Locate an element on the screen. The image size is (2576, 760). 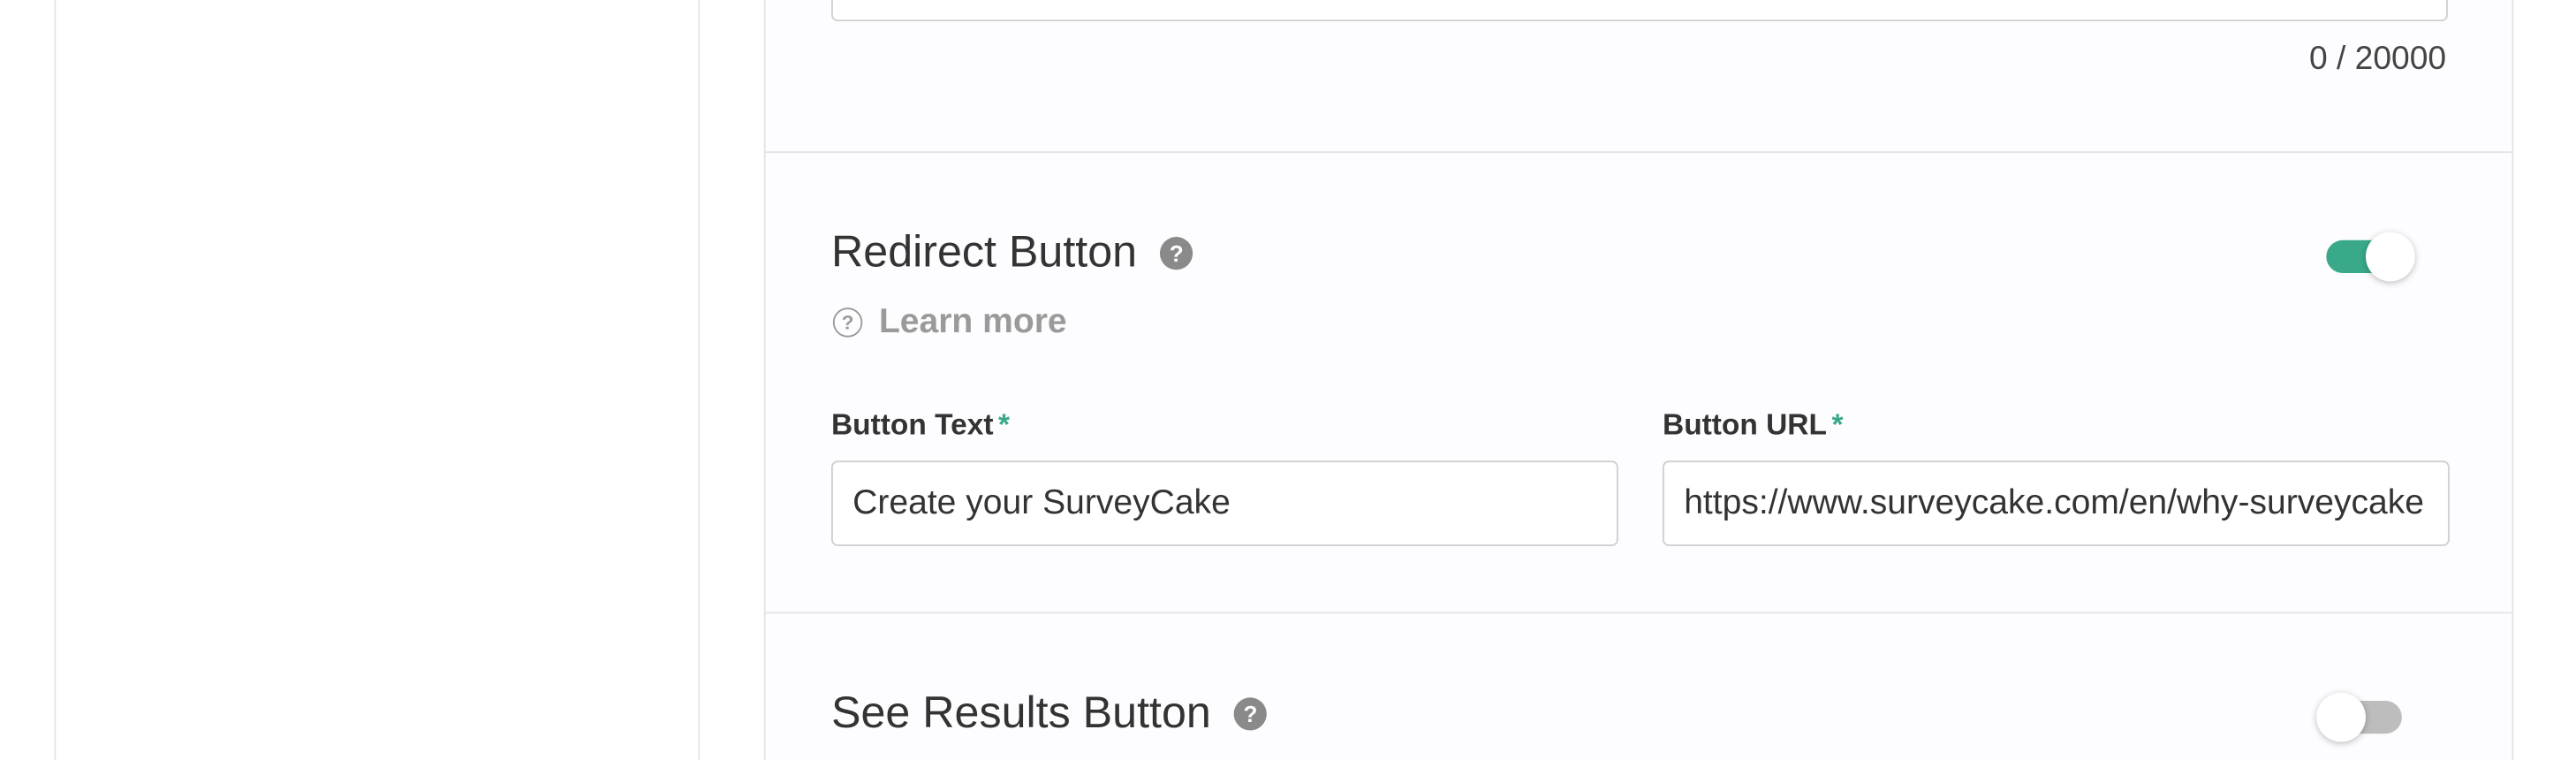
learn-more-label: Learn more is located at coordinates (973, 321).